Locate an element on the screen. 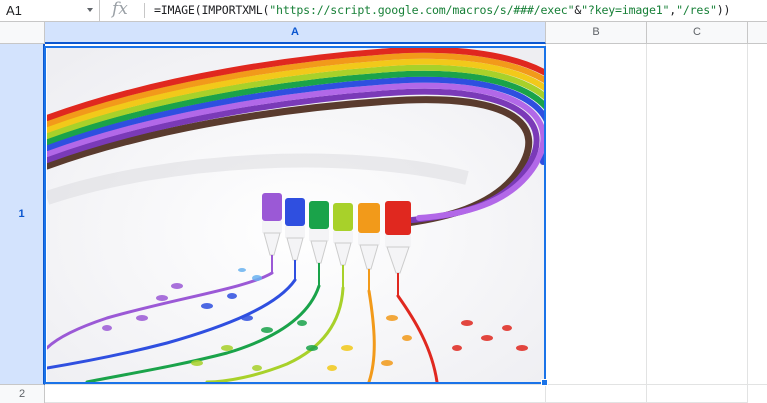 The height and width of the screenshot is (403, 767). fx-icon: fx is located at coordinates (120, 9).